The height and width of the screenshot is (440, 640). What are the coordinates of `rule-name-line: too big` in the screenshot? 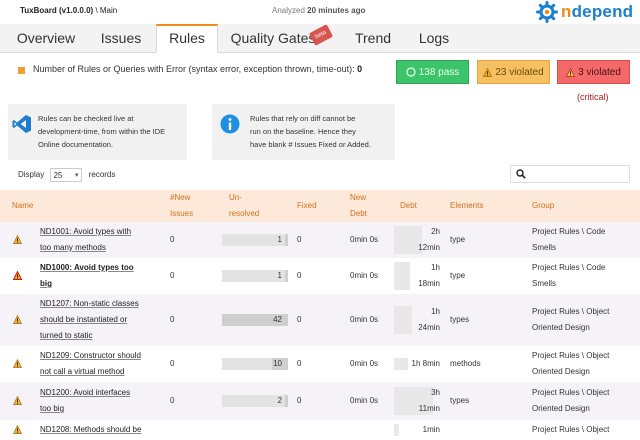 It's located at (52, 408).